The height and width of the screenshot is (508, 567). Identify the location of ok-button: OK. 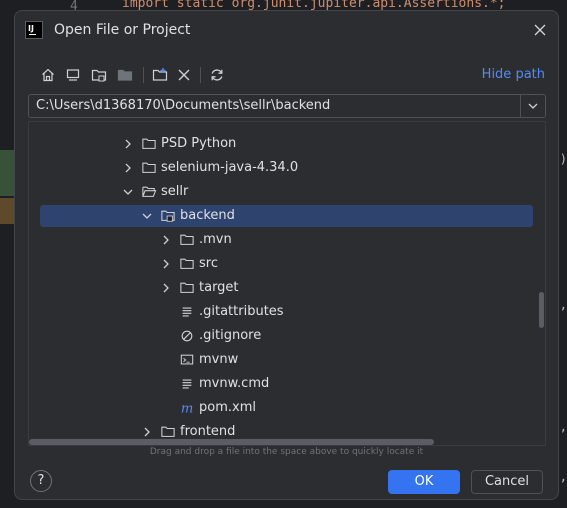
(424, 482).